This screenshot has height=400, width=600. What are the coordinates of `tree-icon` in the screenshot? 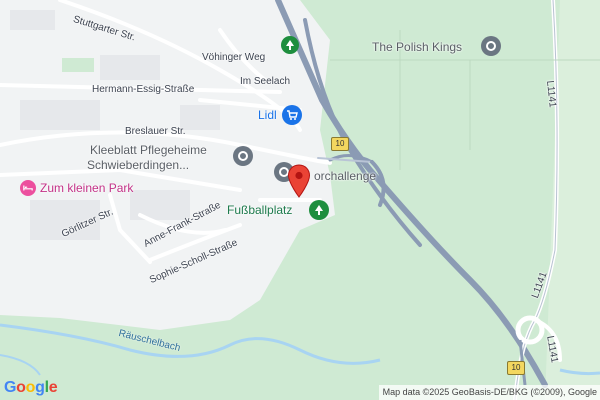 It's located at (290, 45).